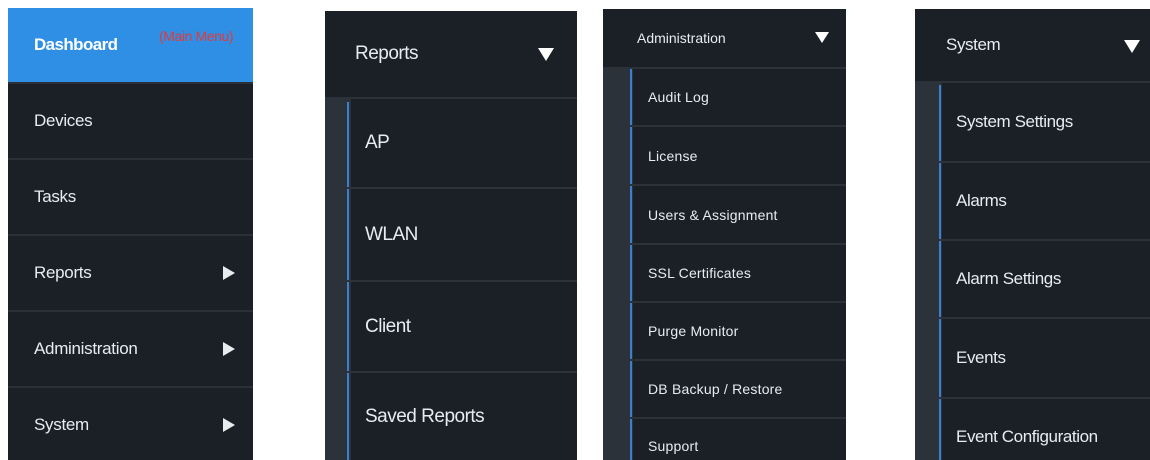  Describe the element at coordinates (464, 234) in the screenshot. I see `submenu-item-wlan: WLAN` at that location.